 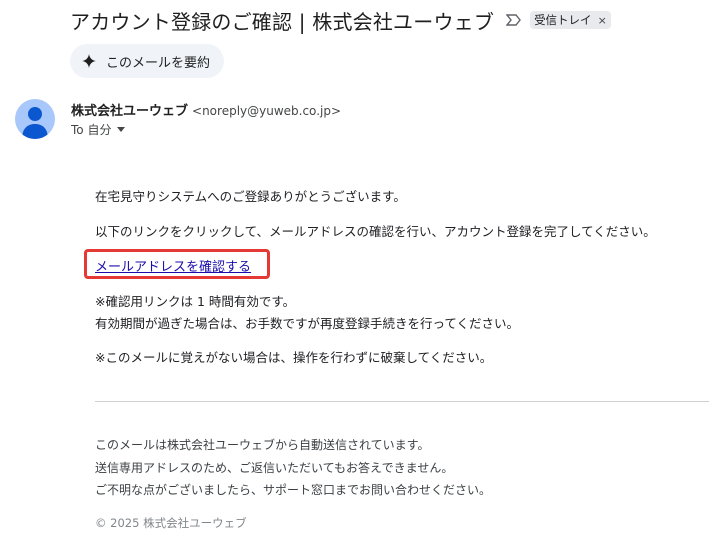 I want to click on footer-support: ご不明な点がございましたら、サポート窓口までお問い合わせください。, so click(x=293, y=490).